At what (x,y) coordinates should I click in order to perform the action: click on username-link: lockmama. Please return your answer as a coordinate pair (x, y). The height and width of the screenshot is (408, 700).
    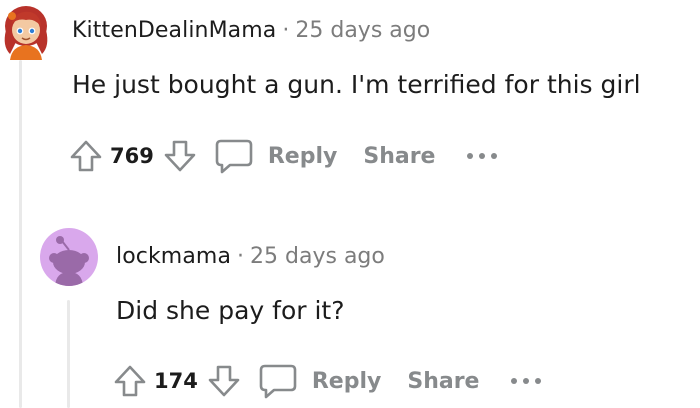
    Looking at the image, I should click on (173, 256).